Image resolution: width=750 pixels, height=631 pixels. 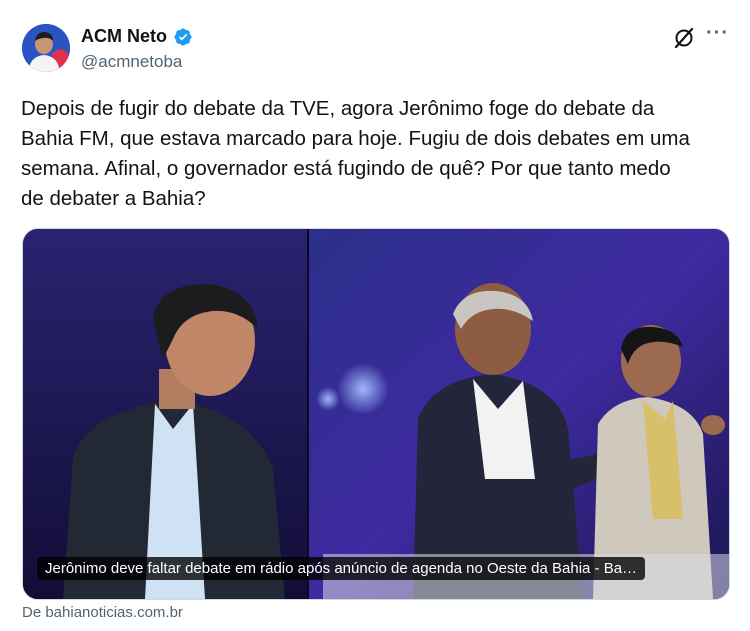 I want to click on more-options-icon: ···, so click(x=717, y=33).